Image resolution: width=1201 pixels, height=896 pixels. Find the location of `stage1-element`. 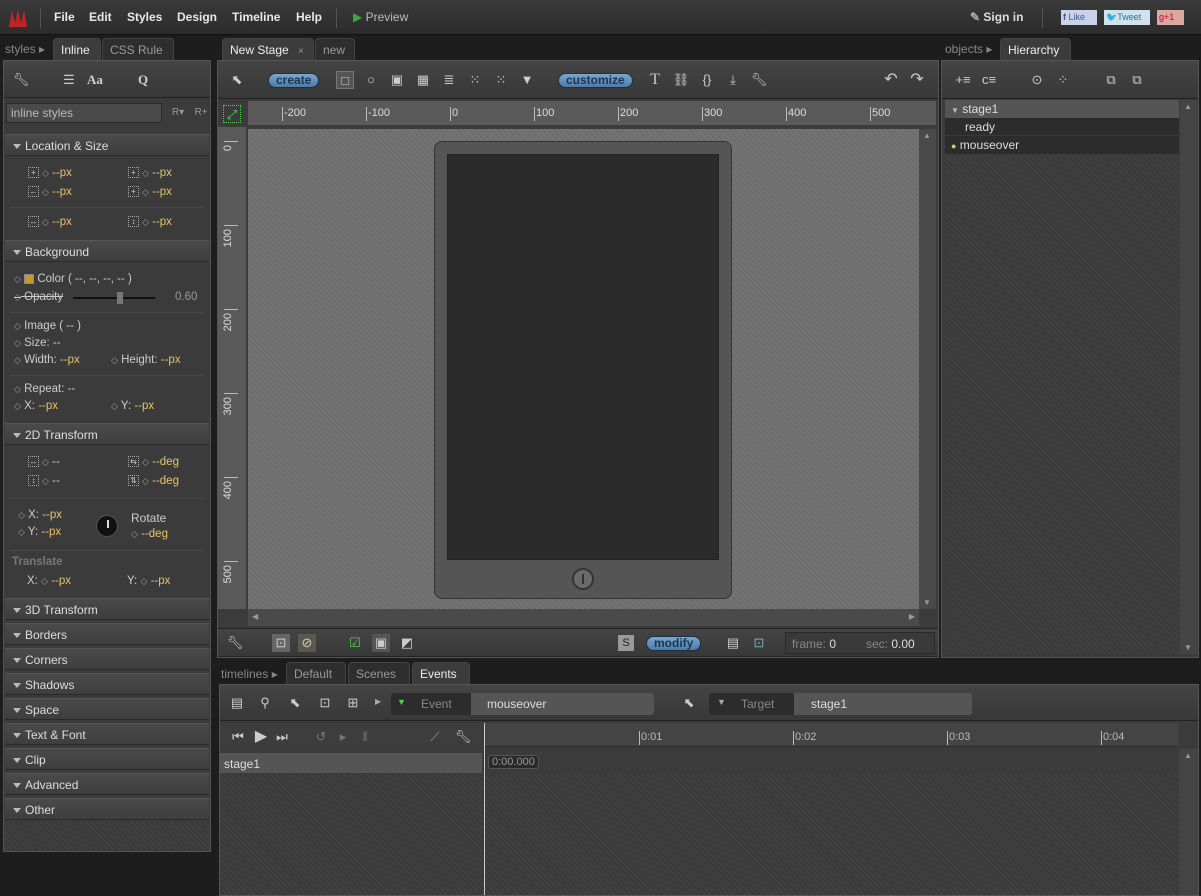

stage1-element is located at coordinates (583, 357).